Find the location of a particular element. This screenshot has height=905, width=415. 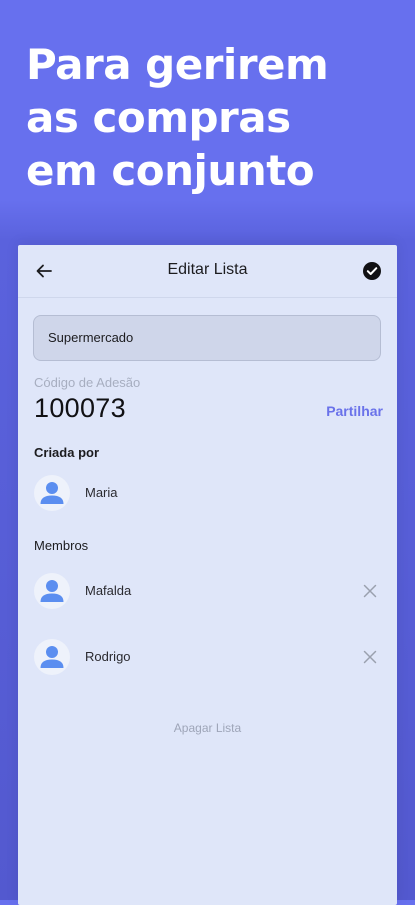

creator-row: Maria is located at coordinates (208, 493).